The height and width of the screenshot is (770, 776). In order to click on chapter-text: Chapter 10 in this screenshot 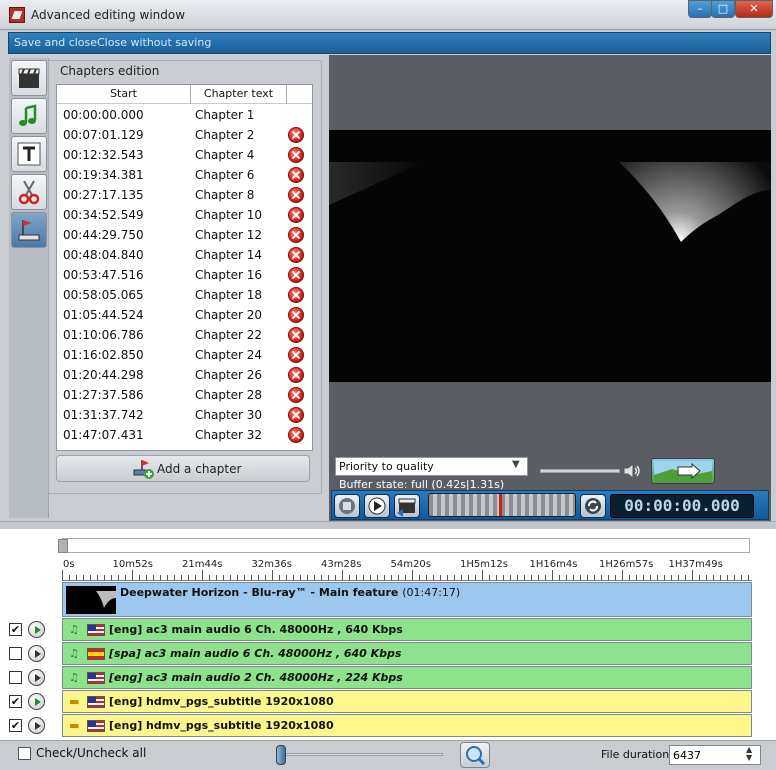, I will do `click(228, 215)`.